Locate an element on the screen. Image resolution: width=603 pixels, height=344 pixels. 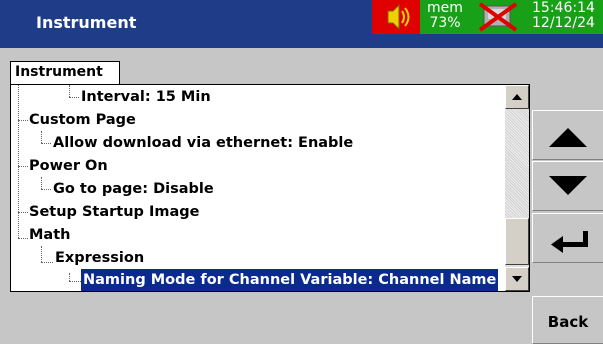
memory-indicator: mem 73% is located at coordinates (445, 17).